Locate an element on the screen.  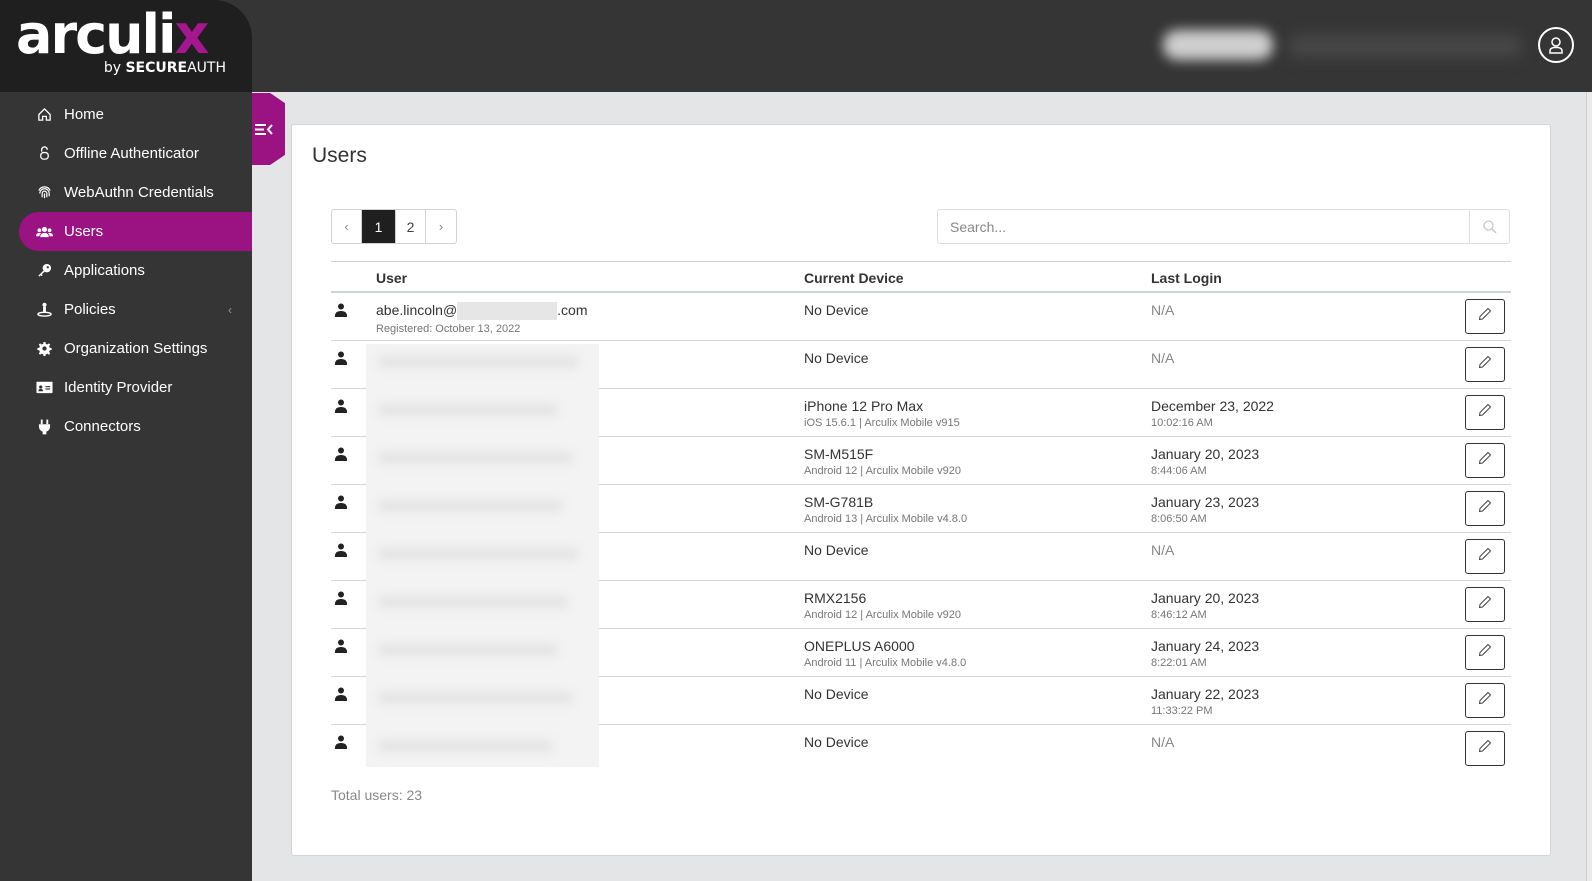
sidebar-item-identity-provider: Identity Provider is located at coordinates (126, 387).